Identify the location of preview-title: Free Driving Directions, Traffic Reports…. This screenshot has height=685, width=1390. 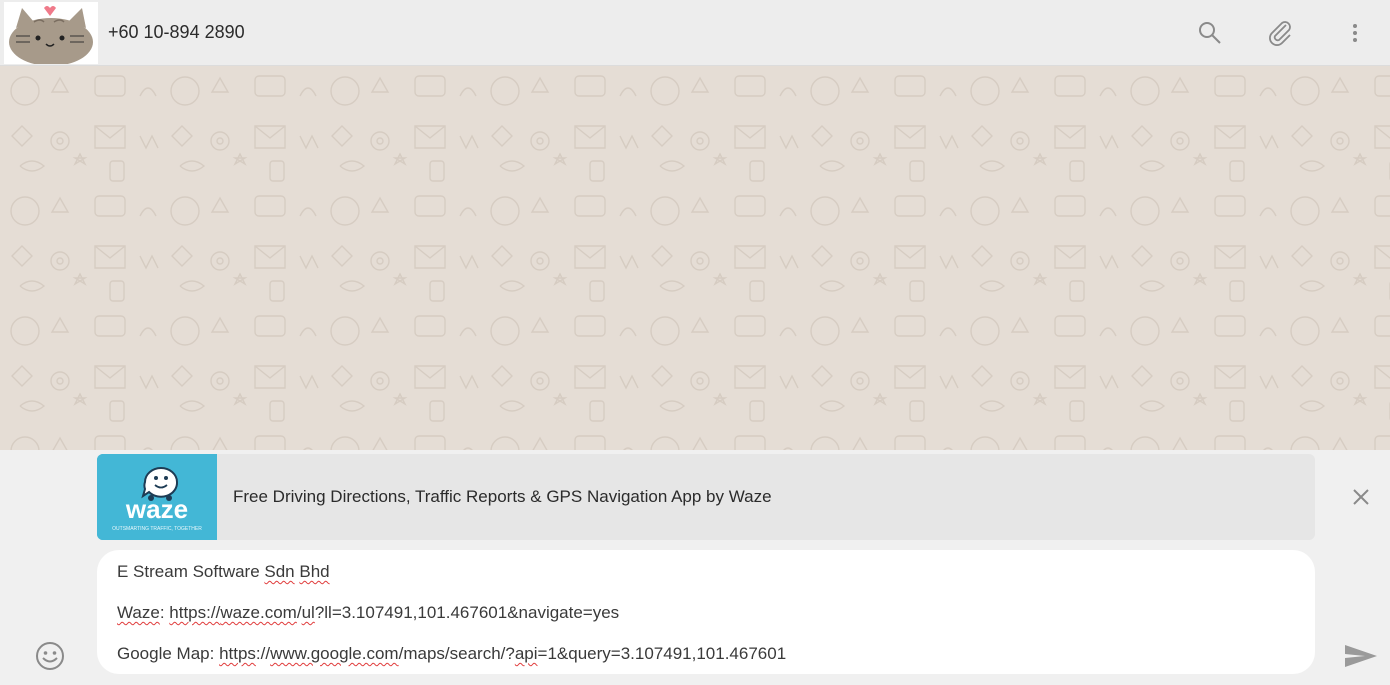
(502, 496).